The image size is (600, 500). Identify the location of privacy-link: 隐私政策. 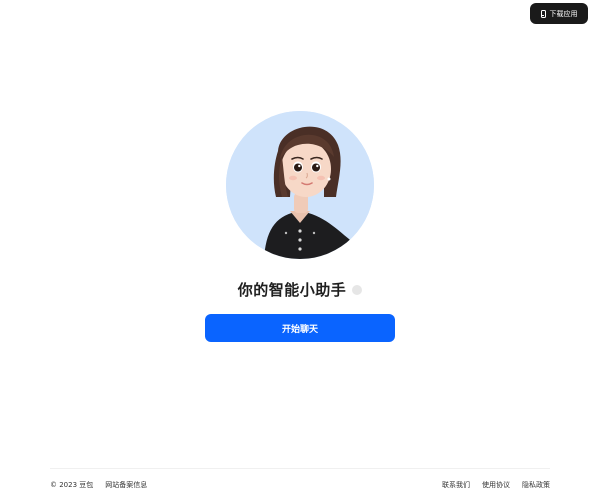
(536, 485).